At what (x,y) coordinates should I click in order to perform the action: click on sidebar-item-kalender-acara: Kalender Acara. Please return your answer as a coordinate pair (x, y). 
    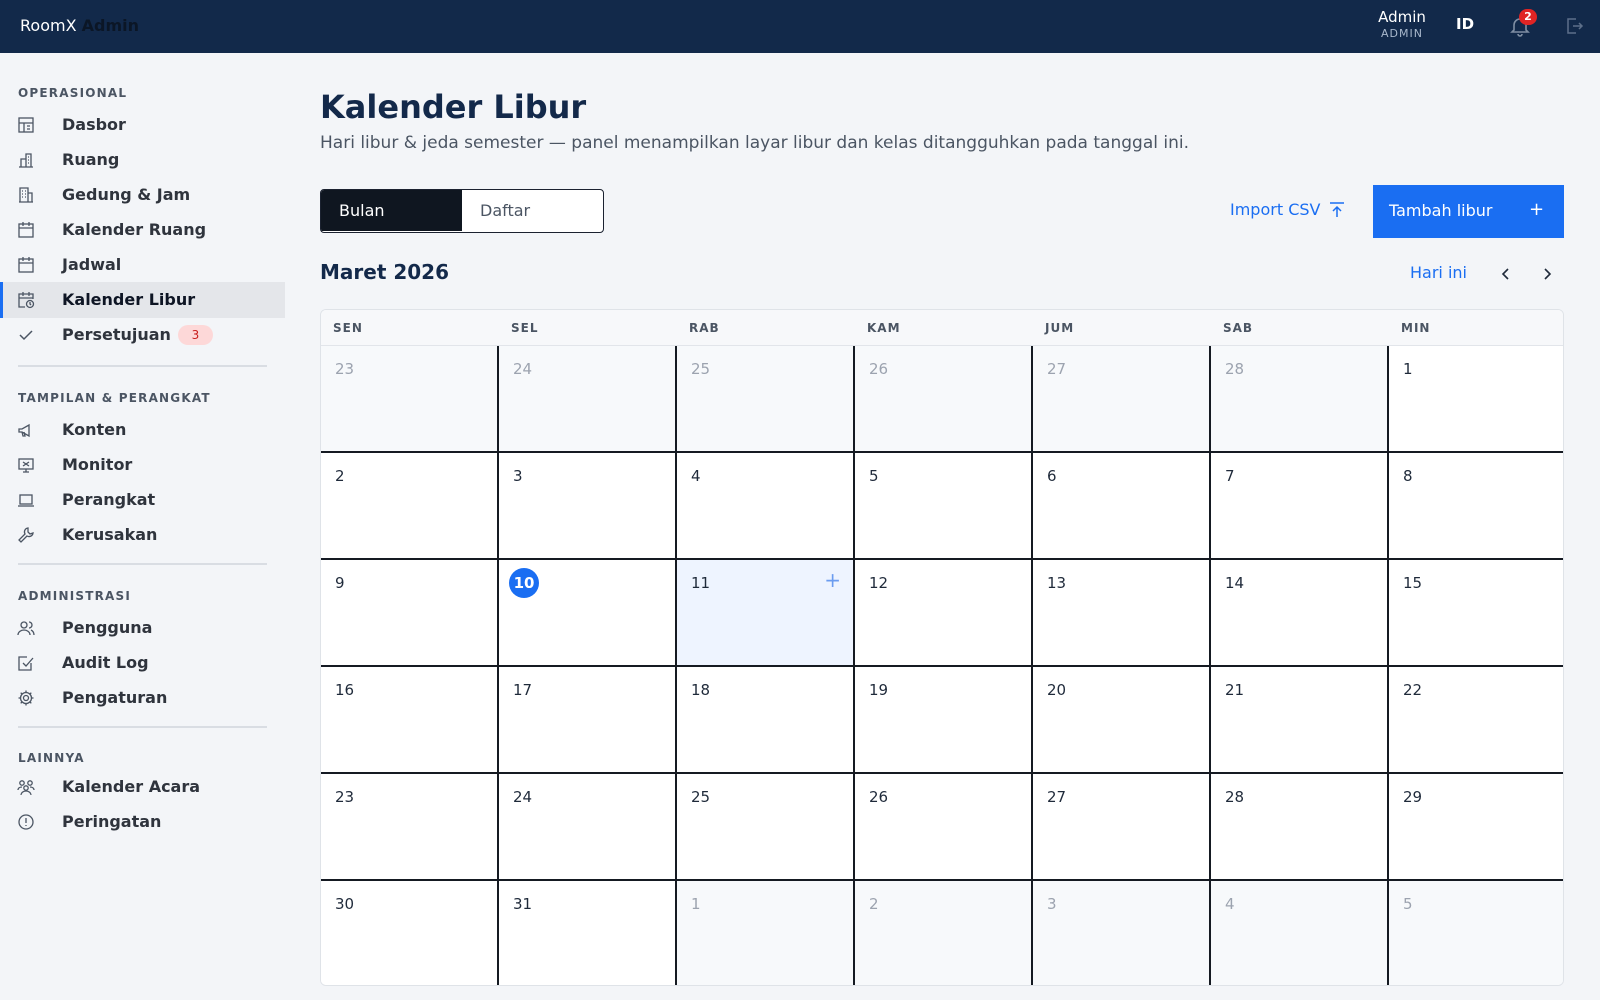
    Looking at the image, I should click on (142, 787).